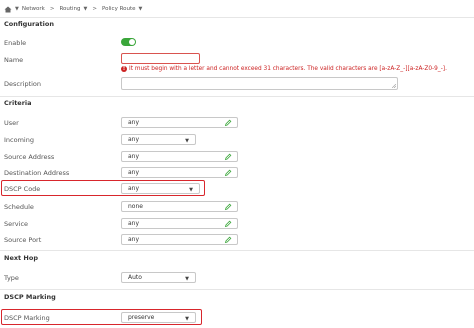 The width and height of the screenshot is (474, 328). What do you see at coordinates (19, 140) in the screenshot?
I see `incoming-label: Incoming` at bounding box center [19, 140].